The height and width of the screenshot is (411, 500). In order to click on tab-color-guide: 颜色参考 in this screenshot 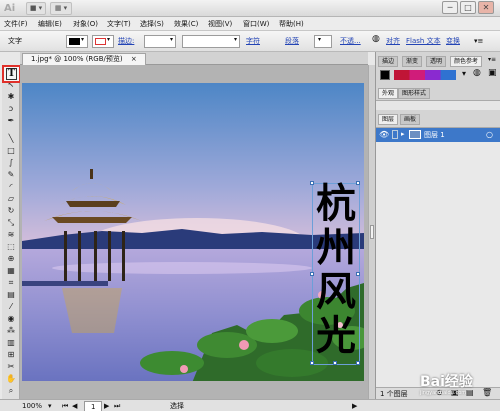, I will do `click(466, 61)`.